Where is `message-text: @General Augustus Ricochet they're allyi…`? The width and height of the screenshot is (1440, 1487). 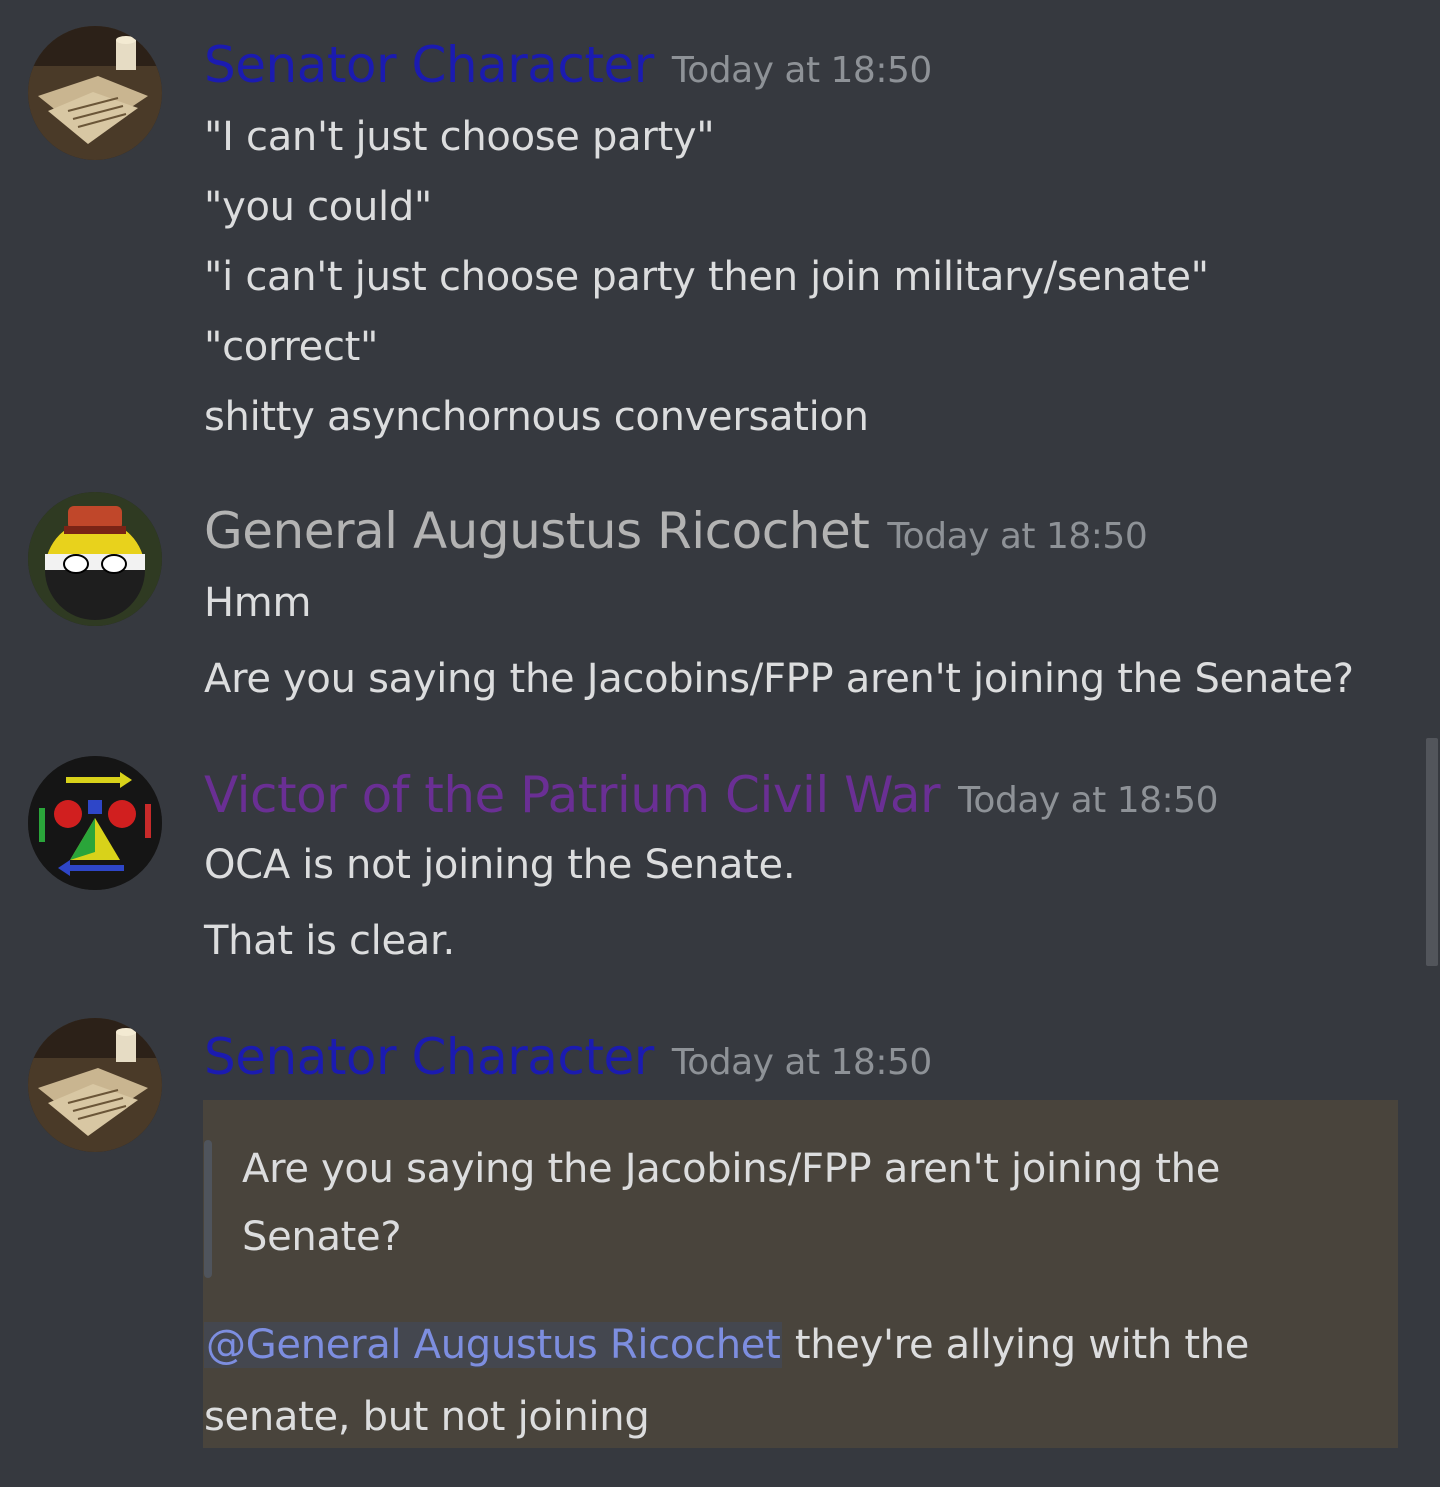 message-text: @General Augustus Ricochet they're allyi… is located at coordinates (726, 1345).